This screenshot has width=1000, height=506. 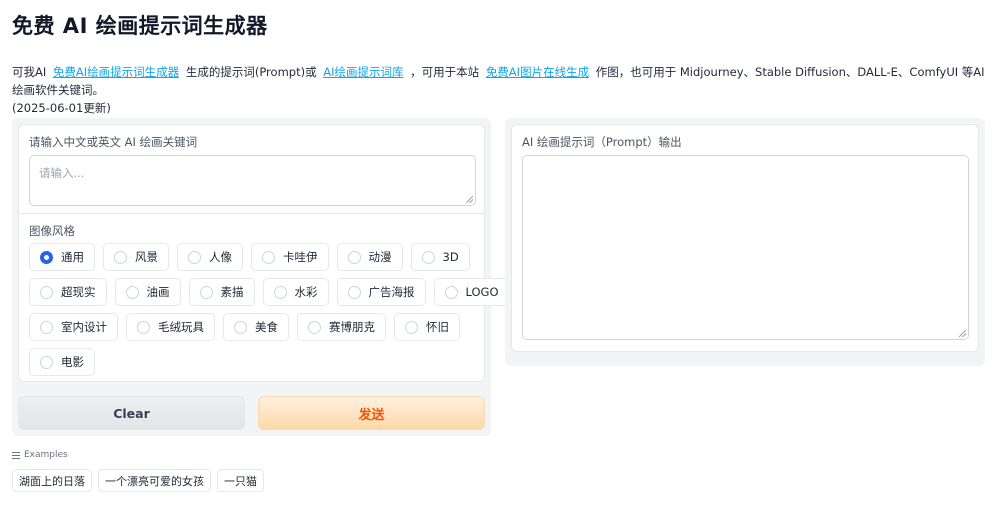 I want to click on link-image-generator: 免费AI图片在线生成, so click(x=537, y=72).